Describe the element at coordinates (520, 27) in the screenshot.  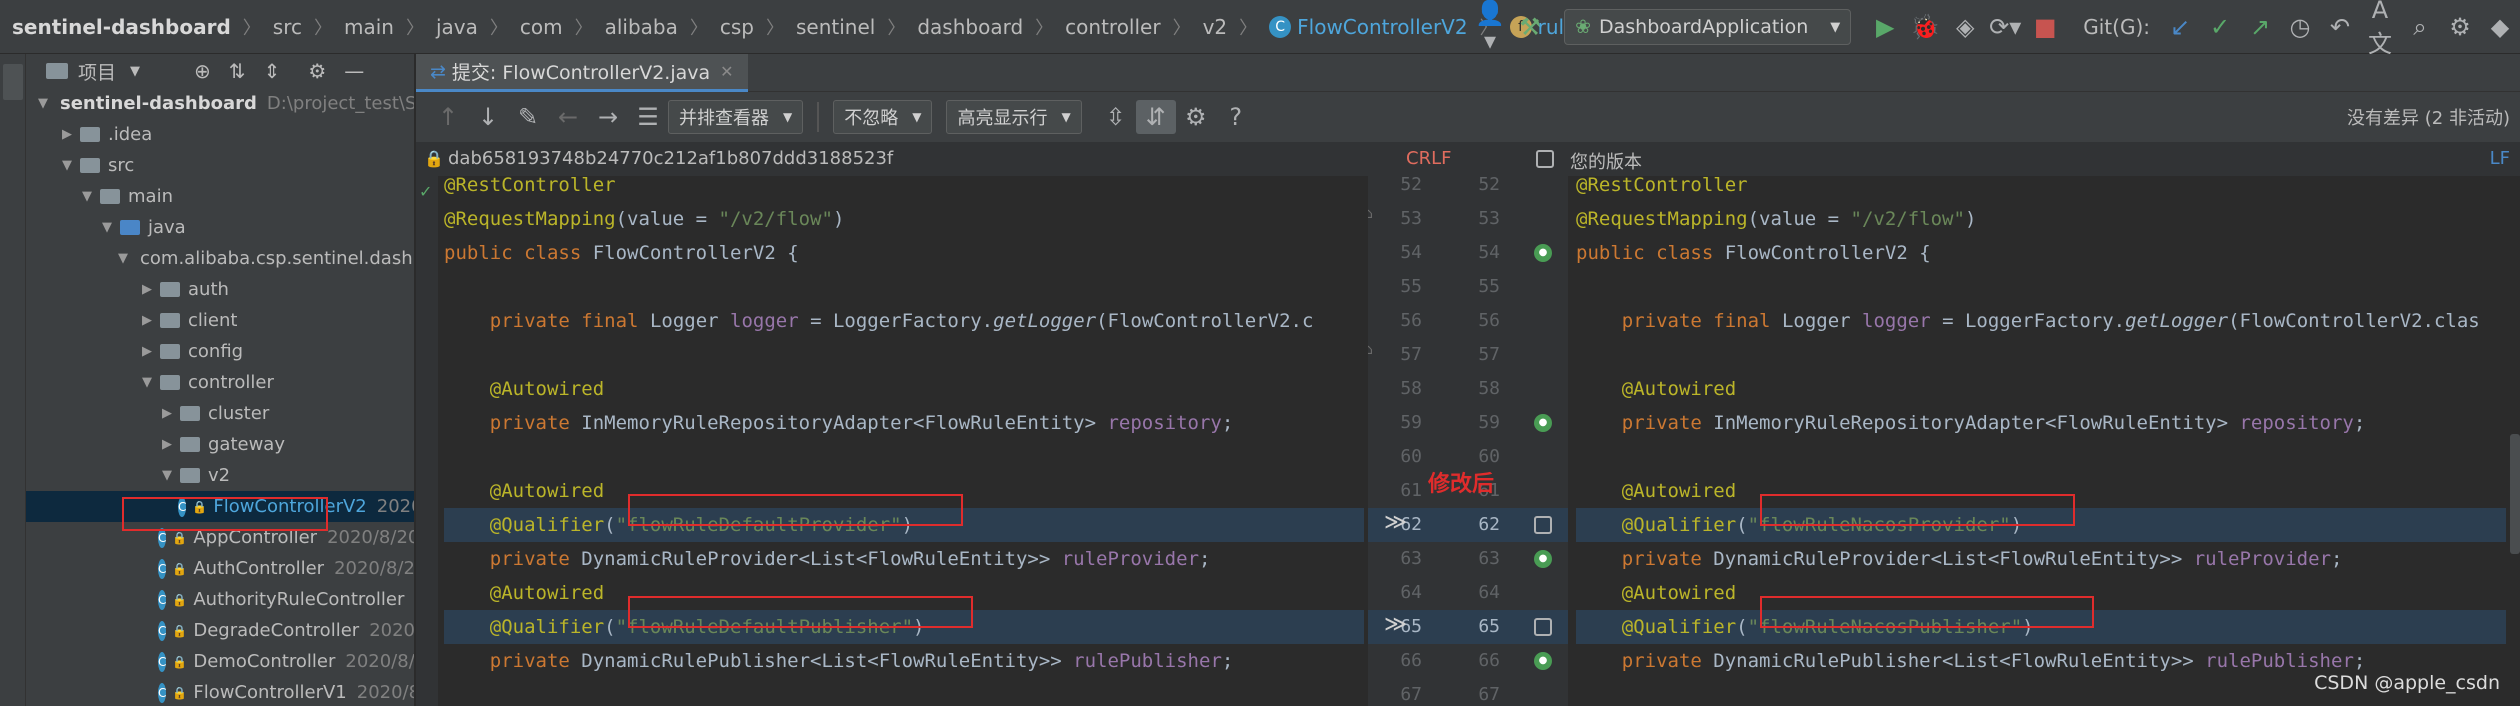
I see `breadcrumb-item: 〉 com` at that location.